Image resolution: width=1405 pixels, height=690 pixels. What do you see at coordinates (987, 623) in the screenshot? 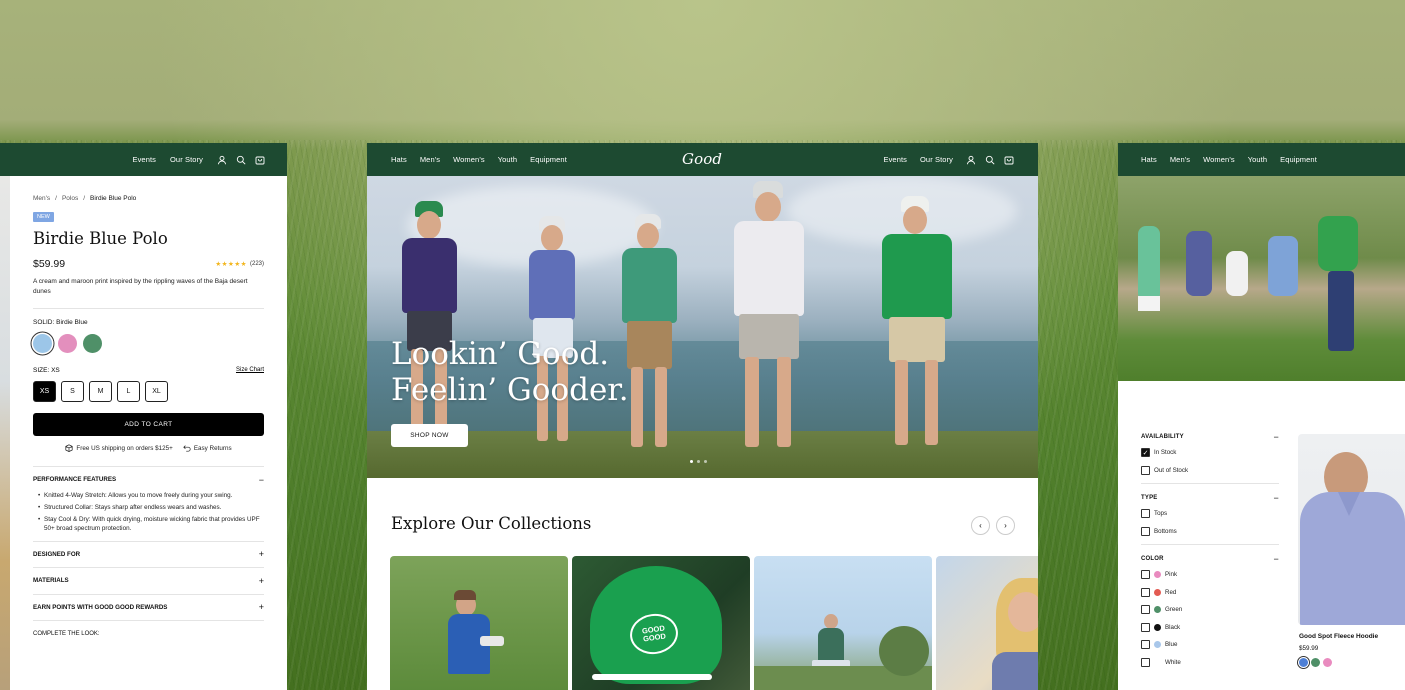
I see `collection-card-youth` at bounding box center [987, 623].